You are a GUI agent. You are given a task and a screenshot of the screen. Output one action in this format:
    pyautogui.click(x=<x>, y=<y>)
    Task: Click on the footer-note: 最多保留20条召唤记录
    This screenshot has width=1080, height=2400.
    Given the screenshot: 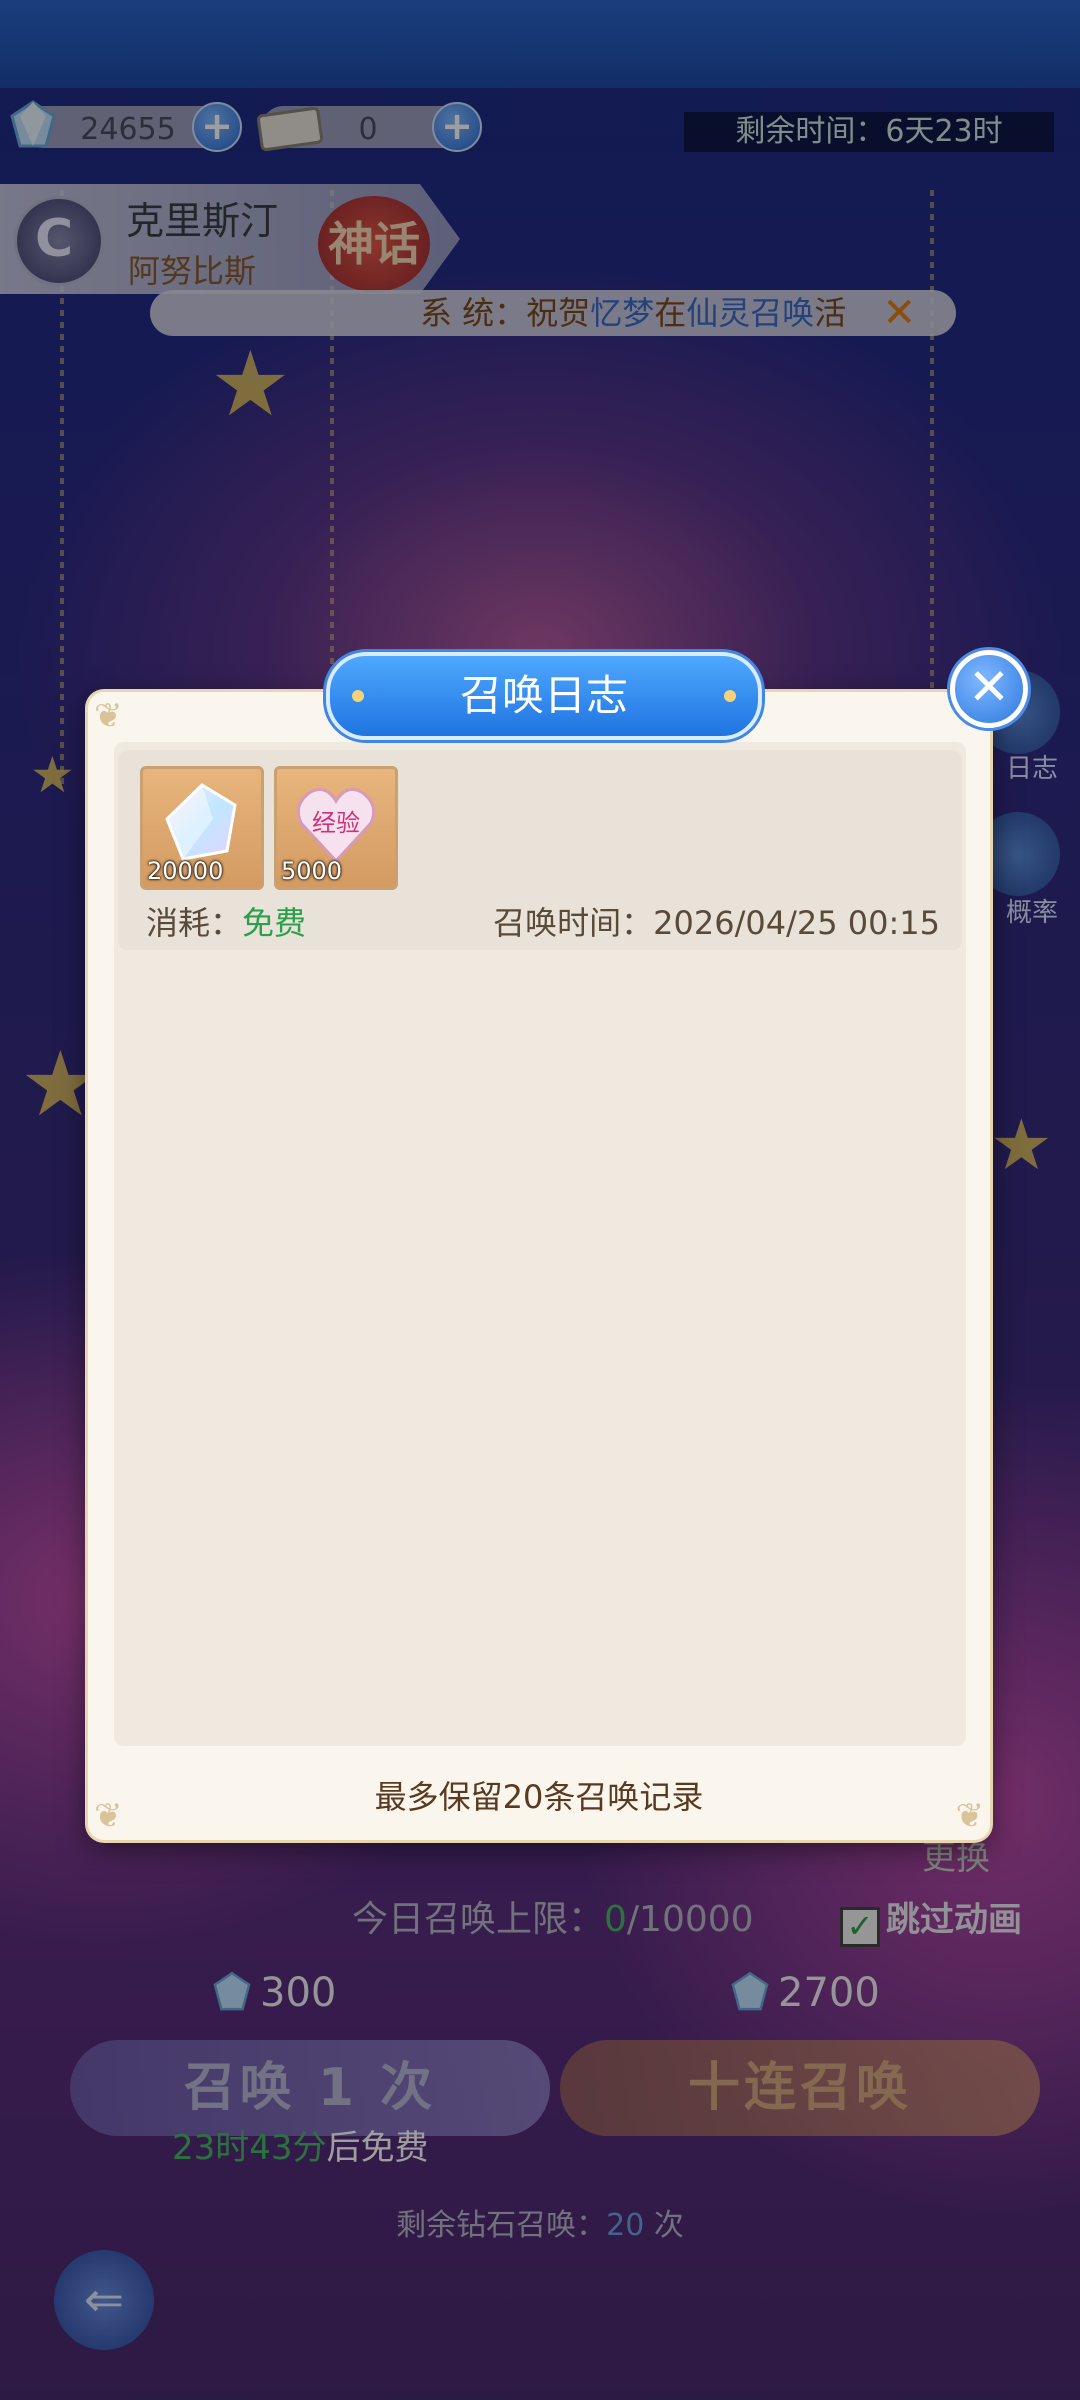 What is the action you would take?
    pyautogui.click(x=539, y=1797)
    